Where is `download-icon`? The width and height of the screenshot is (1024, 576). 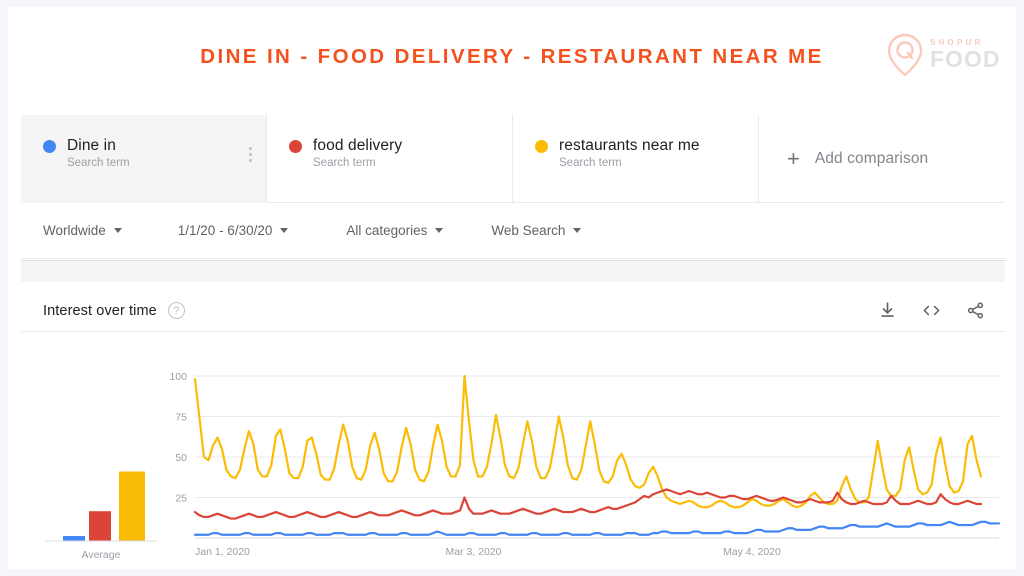
download-icon is located at coordinates (887, 310).